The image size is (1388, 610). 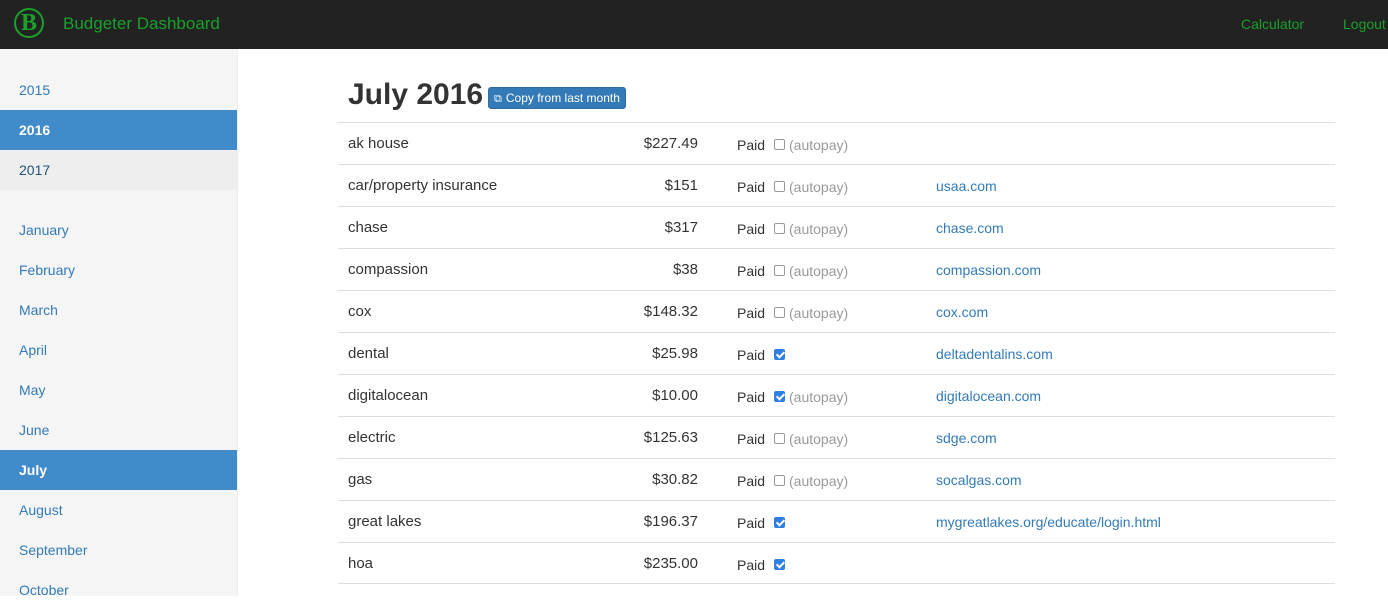 What do you see at coordinates (118, 310) in the screenshot?
I see `sidebar-month-march: March` at bounding box center [118, 310].